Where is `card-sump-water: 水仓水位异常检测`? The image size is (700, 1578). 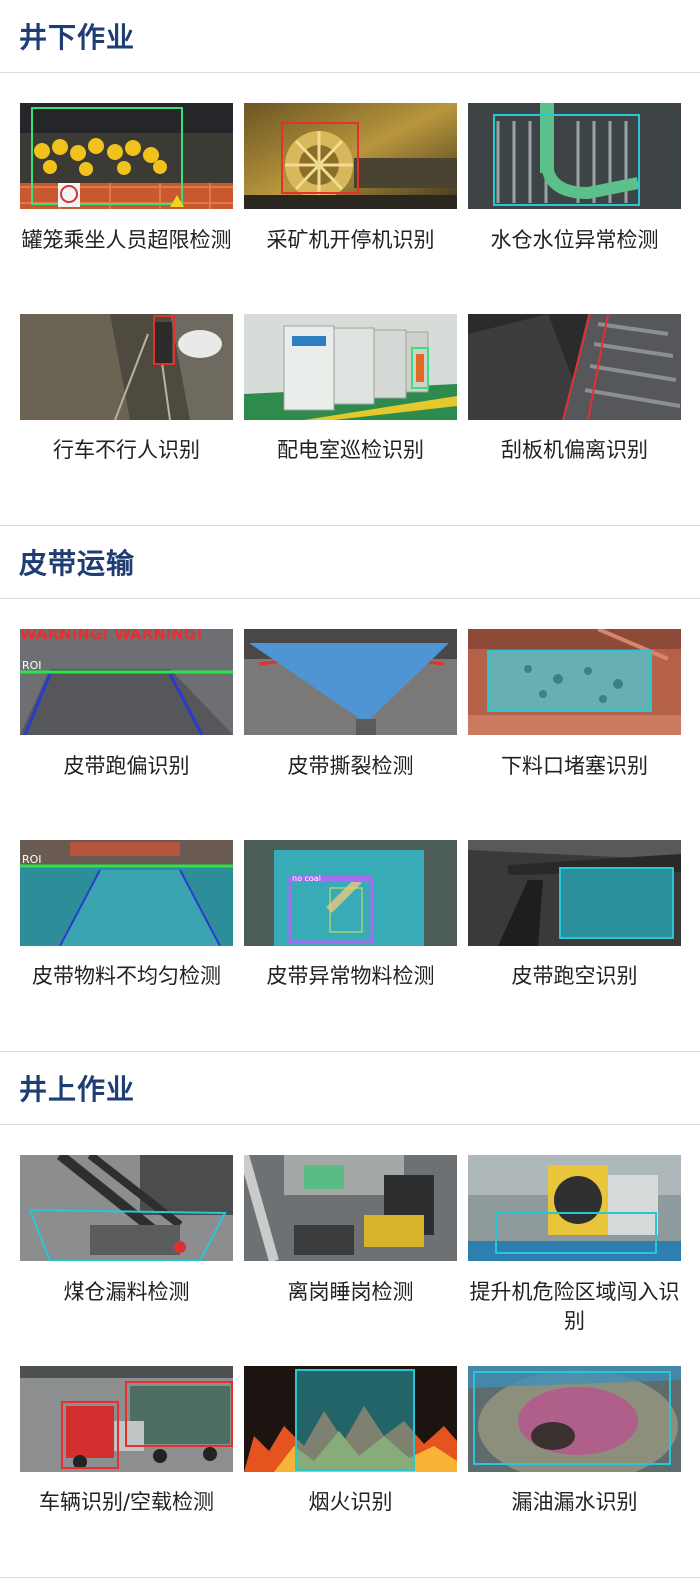 card-sump-water: 水仓水位异常检测 is located at coordinates (574, 208).